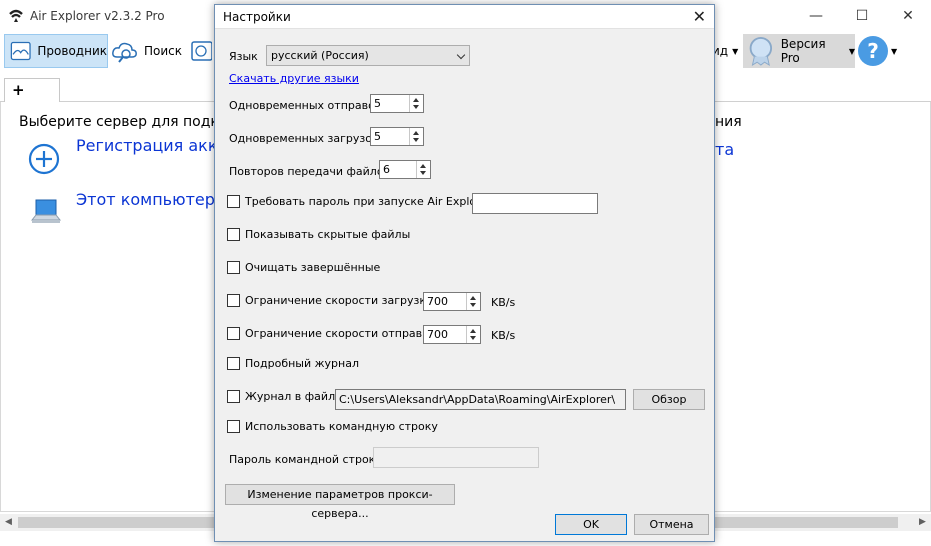 This screenshot has height=546, width=931. Describe the element at coordinates (803, 51) in the screenshot. I see `pro-version-label: Версия Pro` at that location.